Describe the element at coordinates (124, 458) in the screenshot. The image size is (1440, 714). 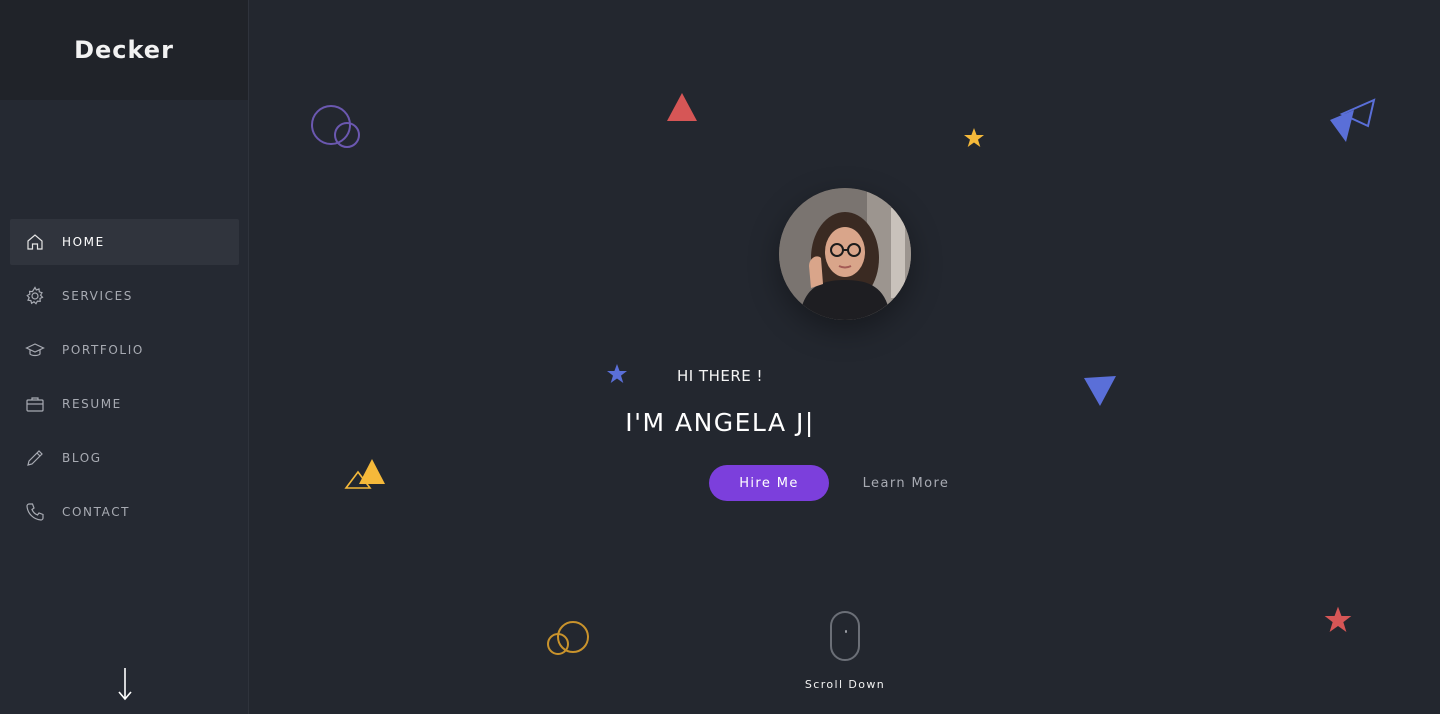
I see `nav-item-blog: BLOG` at that location.